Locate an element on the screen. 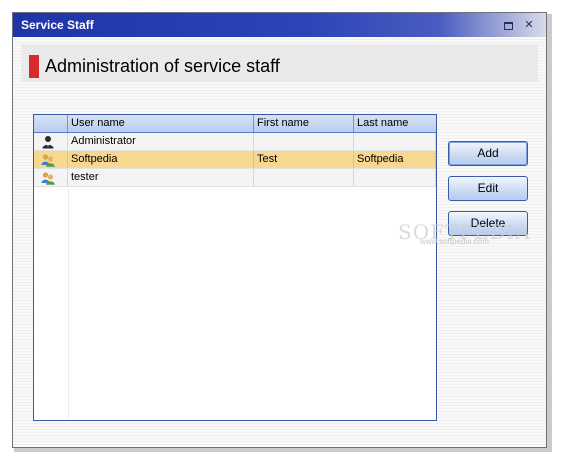 Image resolution: width=565 pixels, height=466 pixels. column-header-user-name: User name is located at coordinates (161, 123).